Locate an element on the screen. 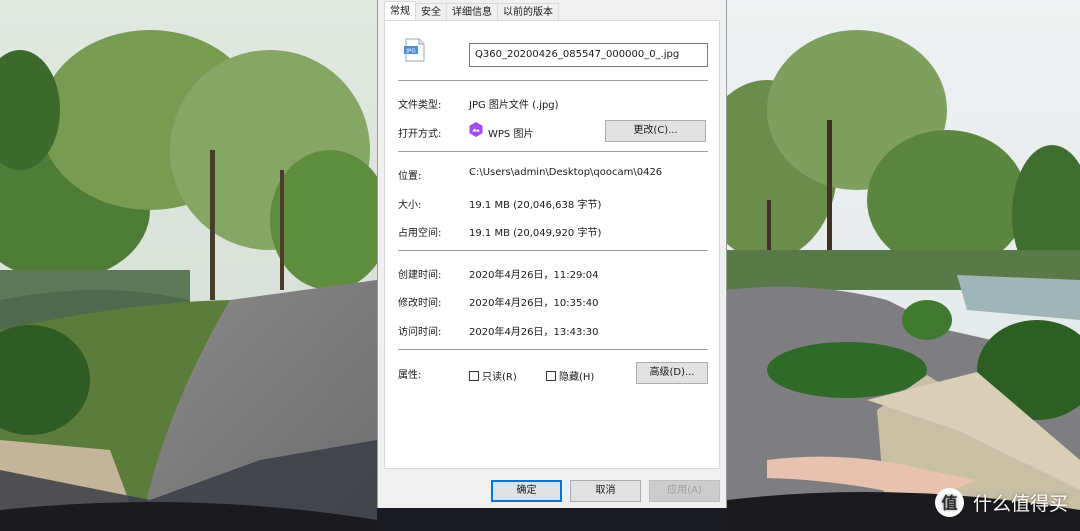  attributes-label: 属性: is located at coordinates (410, 375).